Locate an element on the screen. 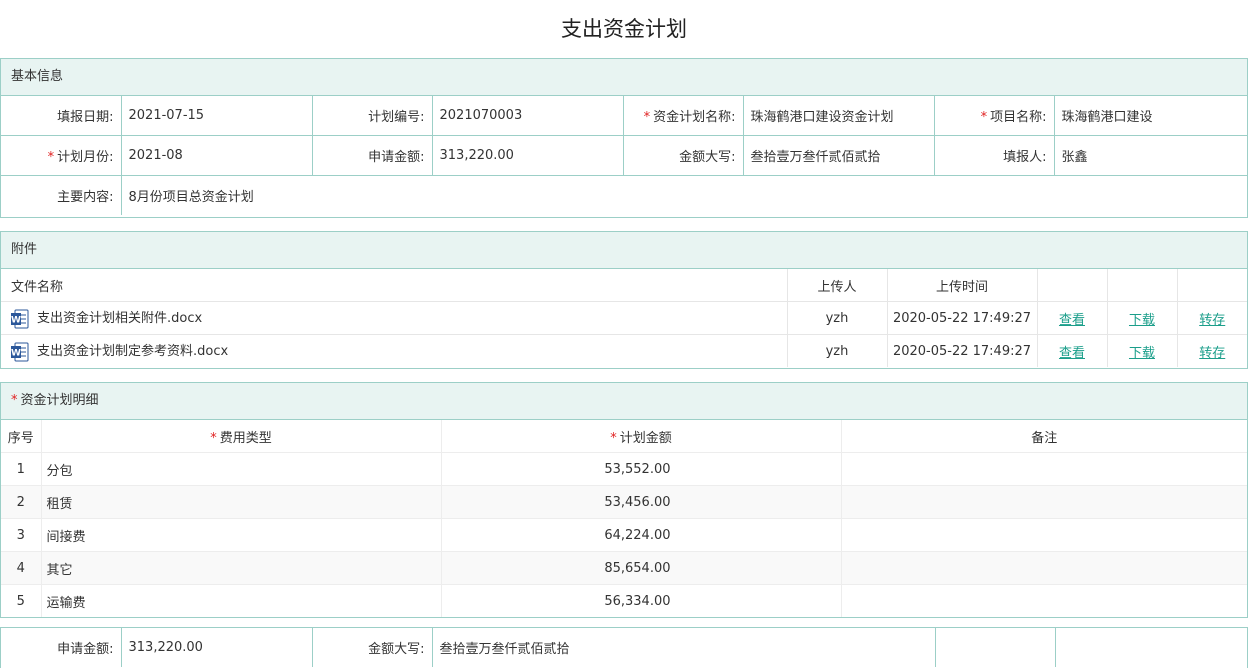 The height and width of the screenshot is (669, 1248). summary-panel: 申请金额: 313,220.00 金额大写: 叁拾壹万叁仟贰佰贰拾 is located at coordinates (624, 647).